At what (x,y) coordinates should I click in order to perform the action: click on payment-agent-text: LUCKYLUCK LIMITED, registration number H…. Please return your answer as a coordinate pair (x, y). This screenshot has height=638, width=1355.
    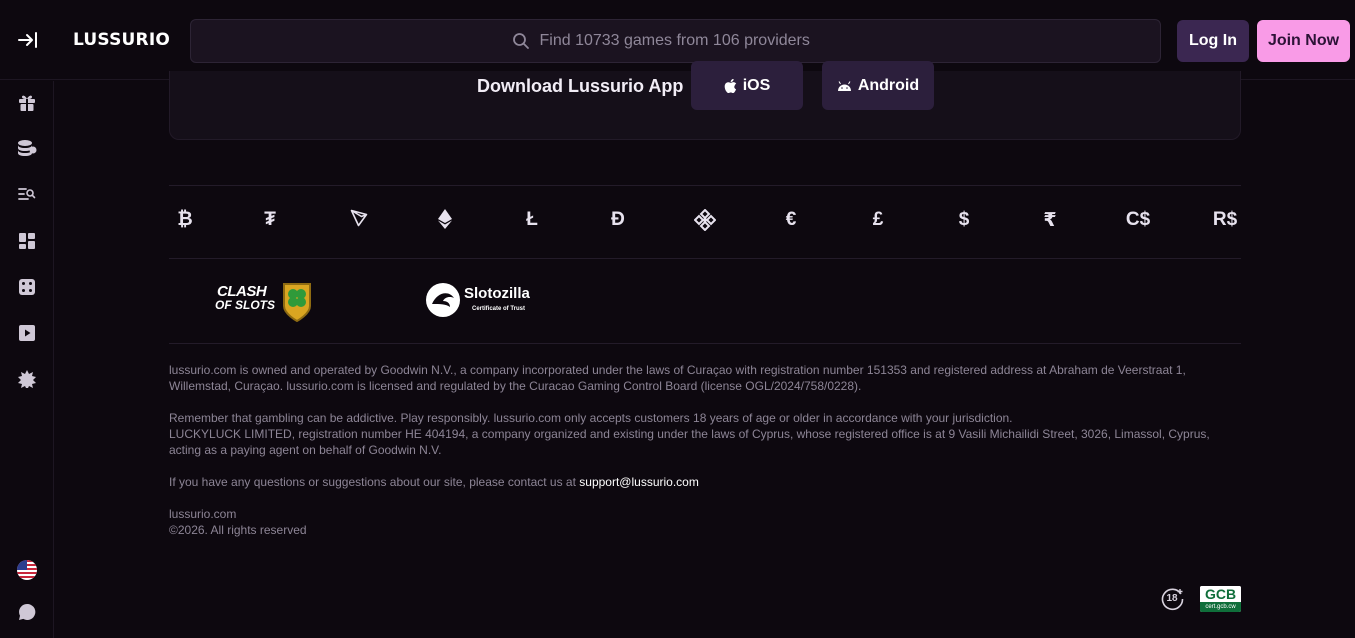
    Looking at the image, I should click on (689, 442).